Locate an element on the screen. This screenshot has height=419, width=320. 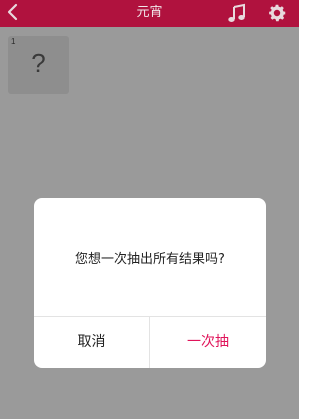
dialog-message: 您想一次抽出所有结果吗? is located at coordinates (150, 259).